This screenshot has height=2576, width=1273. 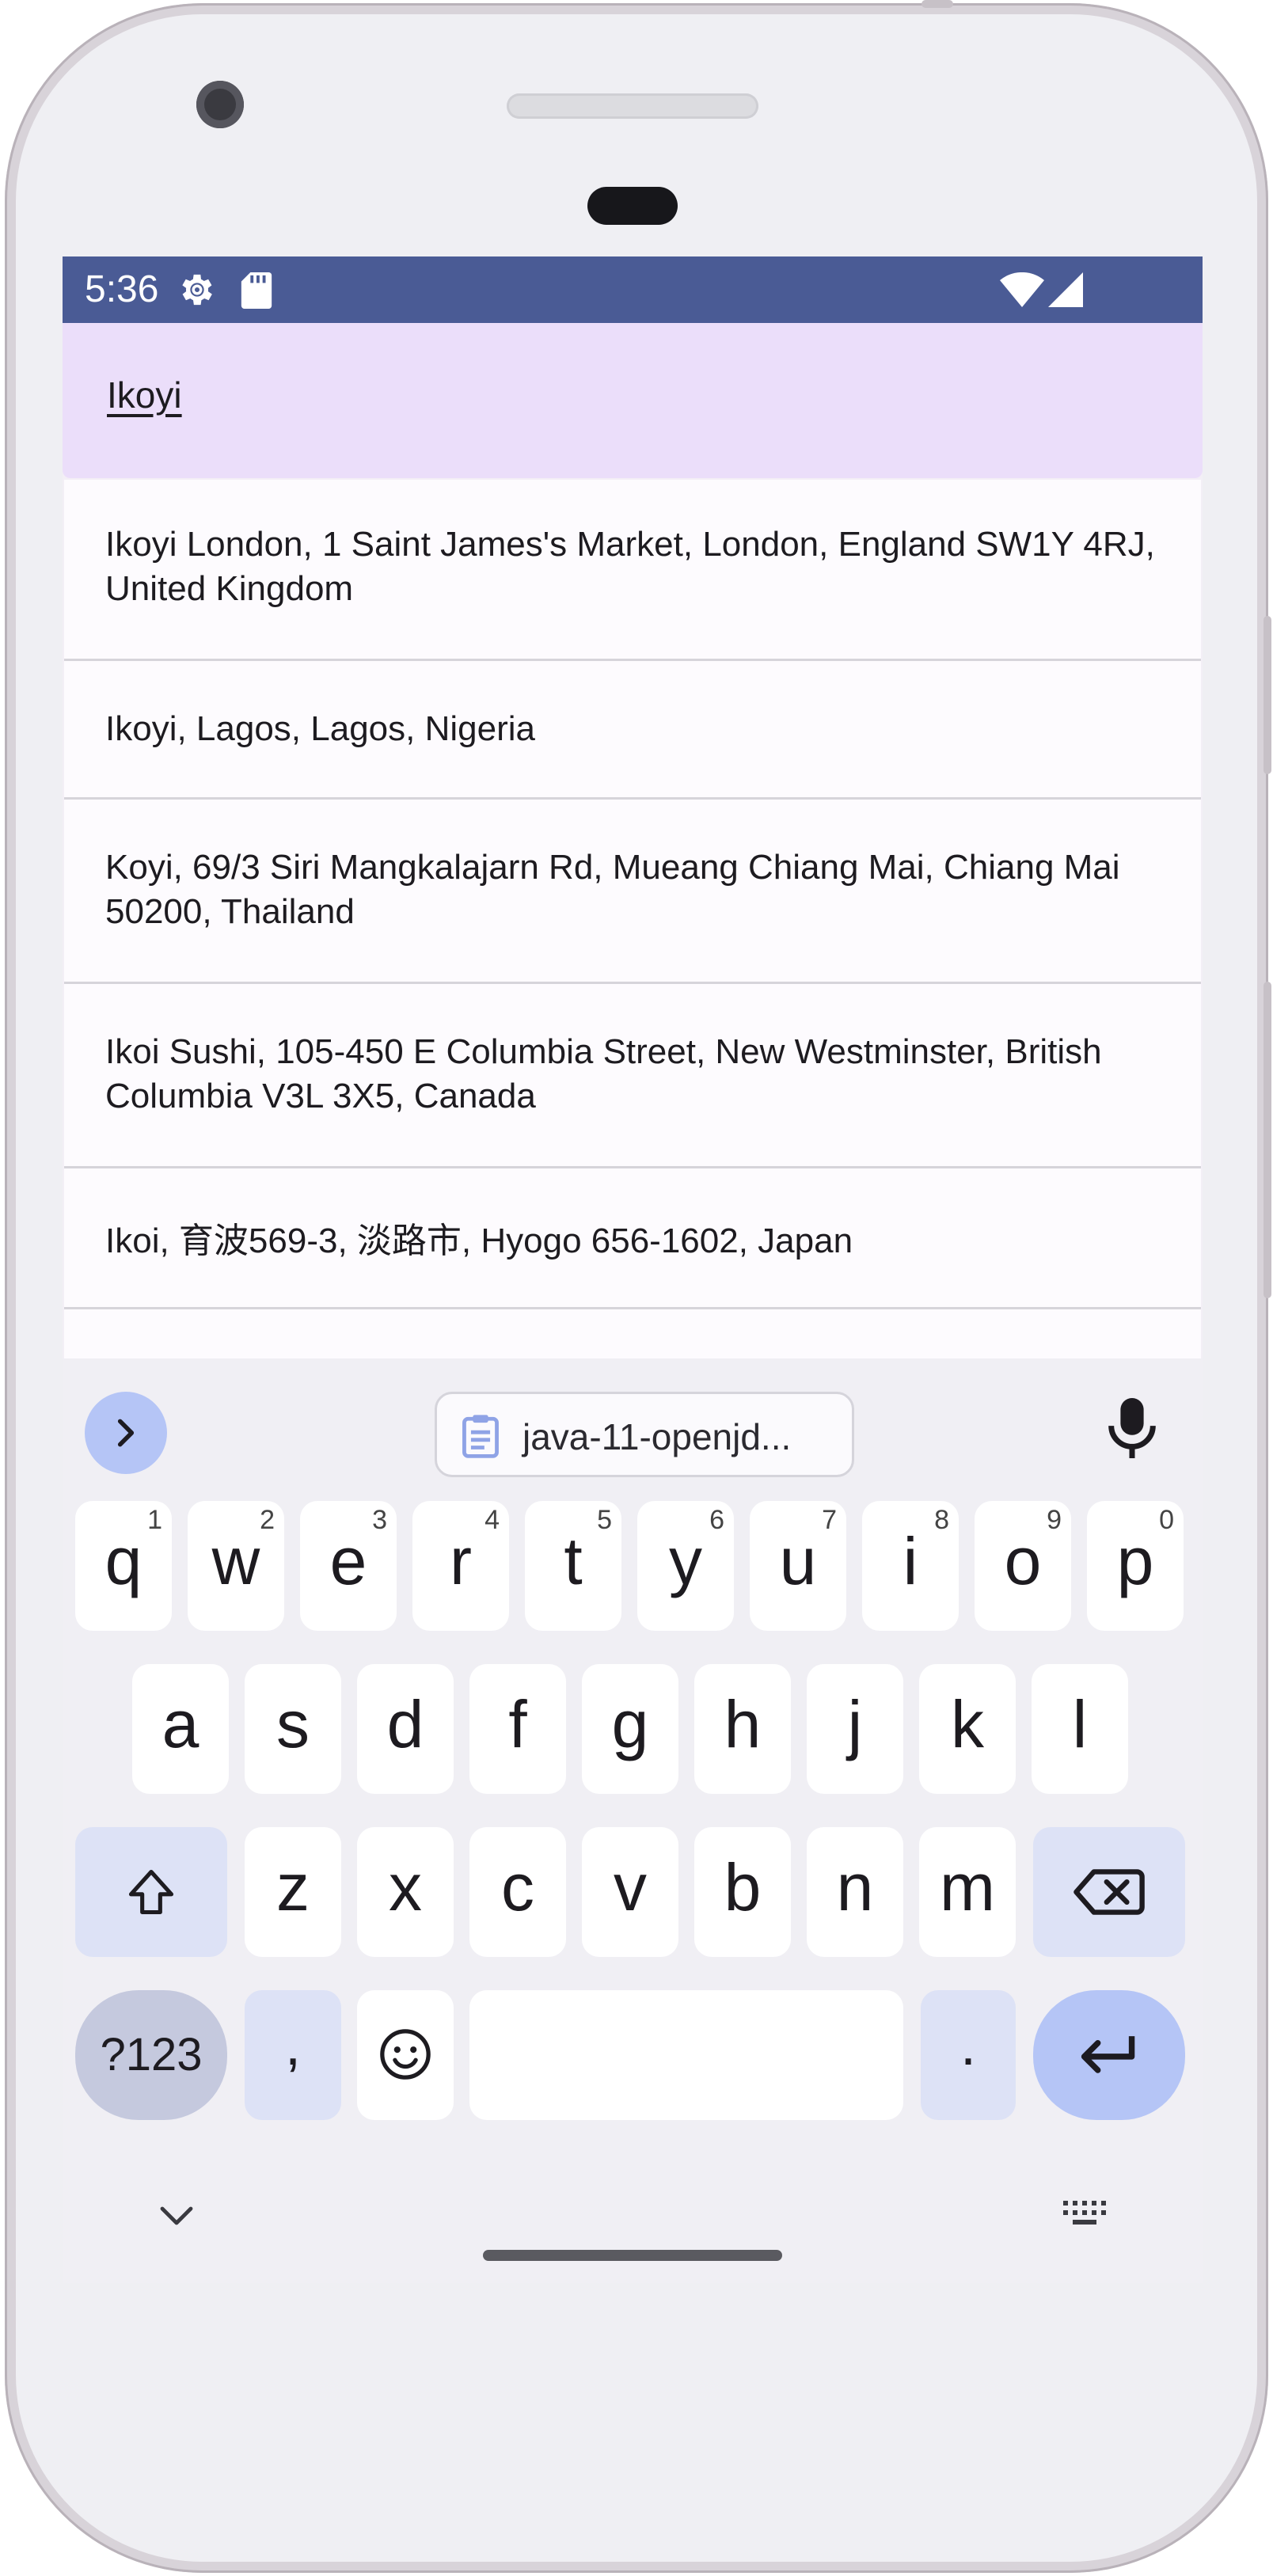 I want to click on search-field: Ikoyi, so click(x=633, y=400).